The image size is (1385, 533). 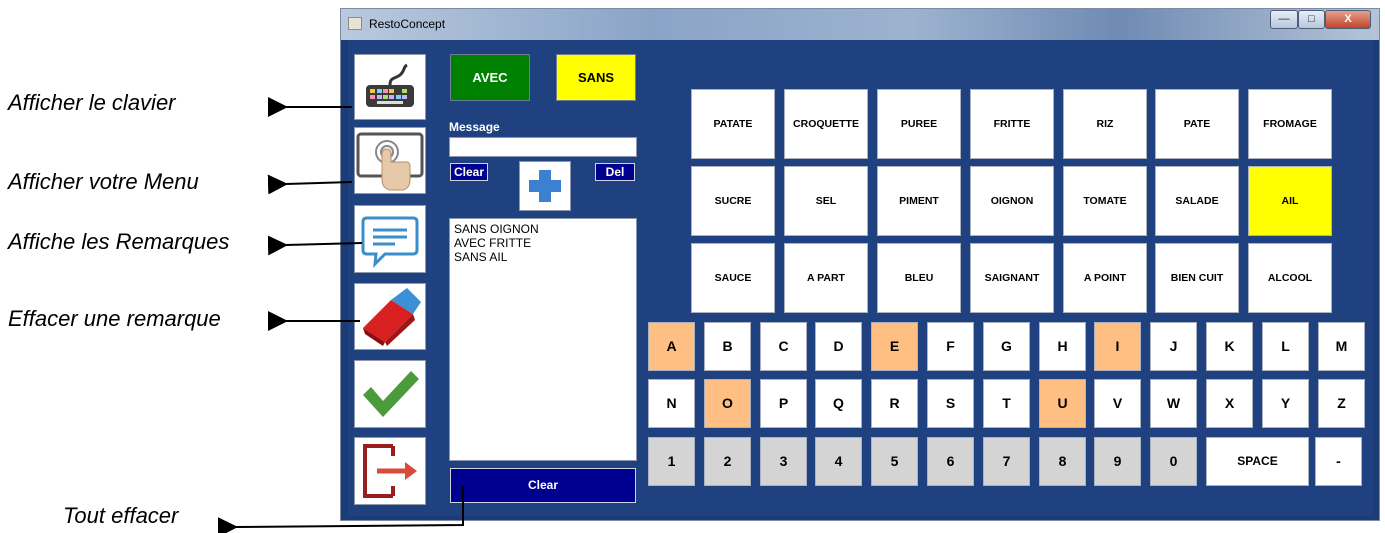 What do you see at coordinates (1197, 124) in the screenshot?
I see `ingredient-pate-button: PATE` at bounding box center [1197, 124].